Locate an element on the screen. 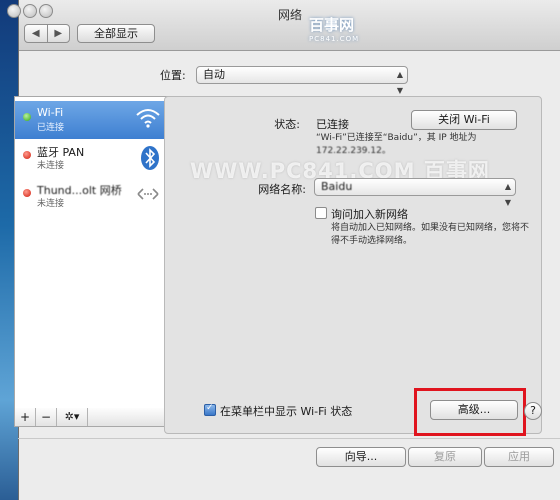 The width and height of the screenshot is (560, 500). show-in-menubar-label: 在菜单栏中显示 Wi-Fi 状态 is located at coordinates (286, 411).